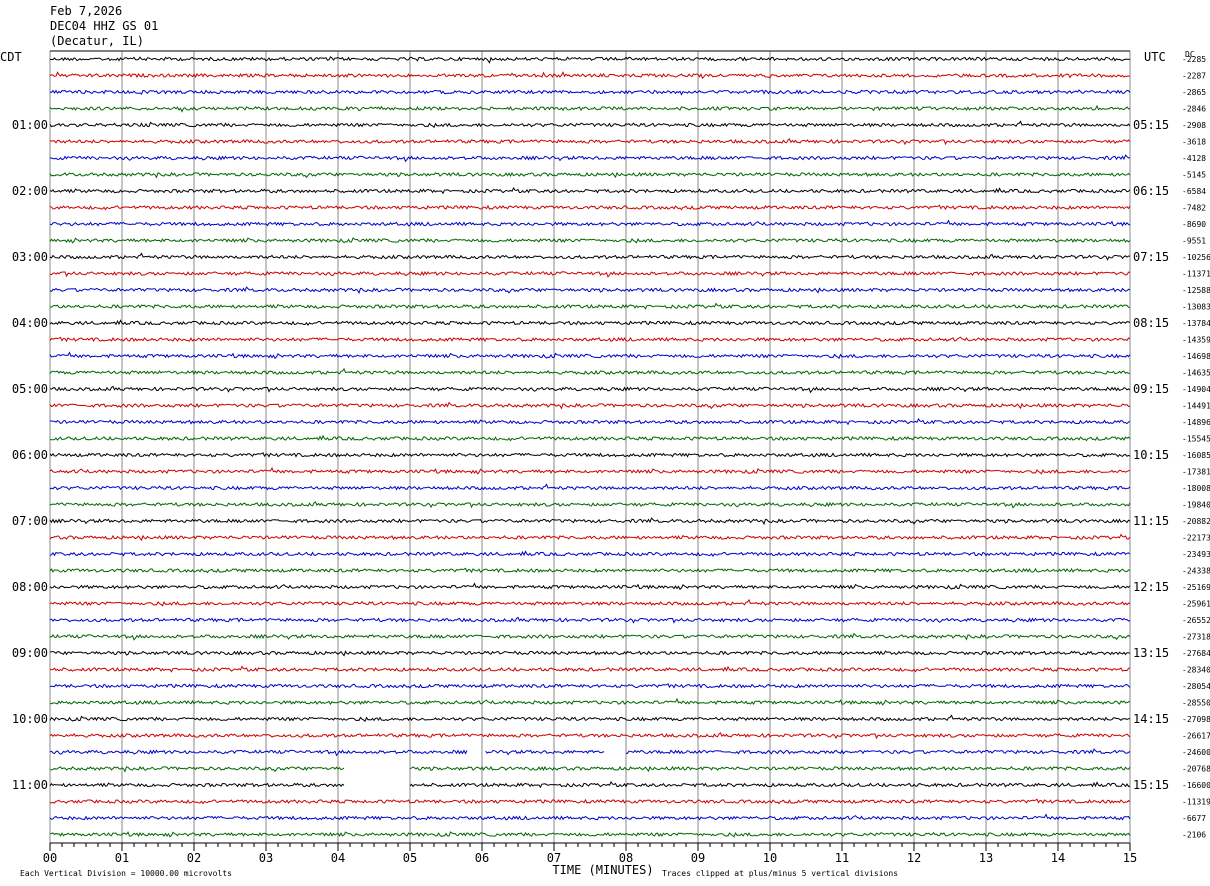 This screenshot has width=1210, height=886. What do you see at coordinates (1155, 57) in the screenshot?
I see `right-timezone-label: UTC` at bounding box center [1155, 57].